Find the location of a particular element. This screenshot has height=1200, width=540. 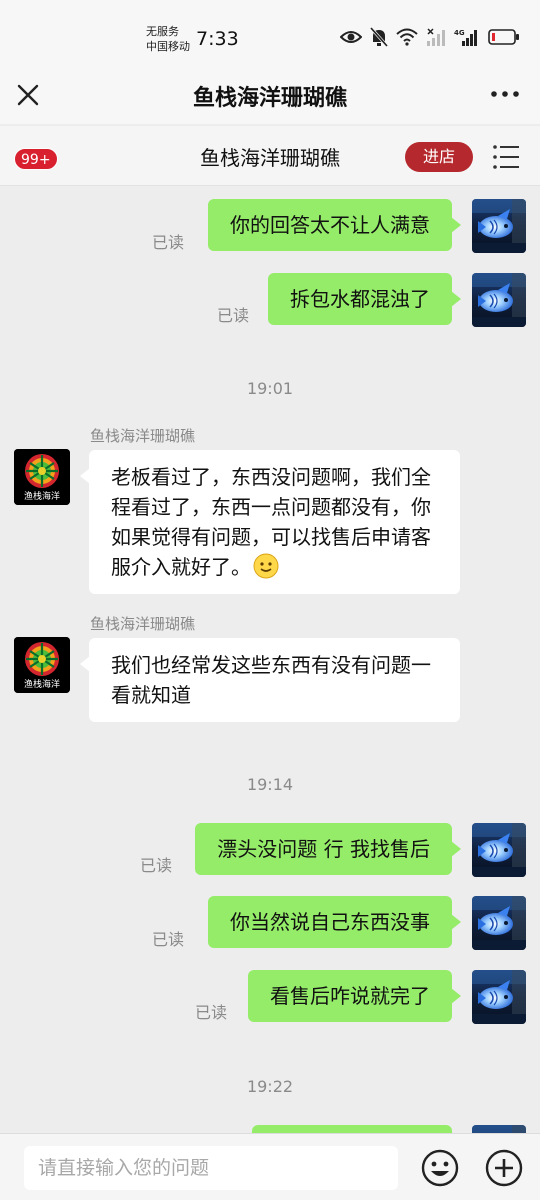

outgoing-message: 漂头没问题 行 我找售后 is located at coordinates (328, 849).